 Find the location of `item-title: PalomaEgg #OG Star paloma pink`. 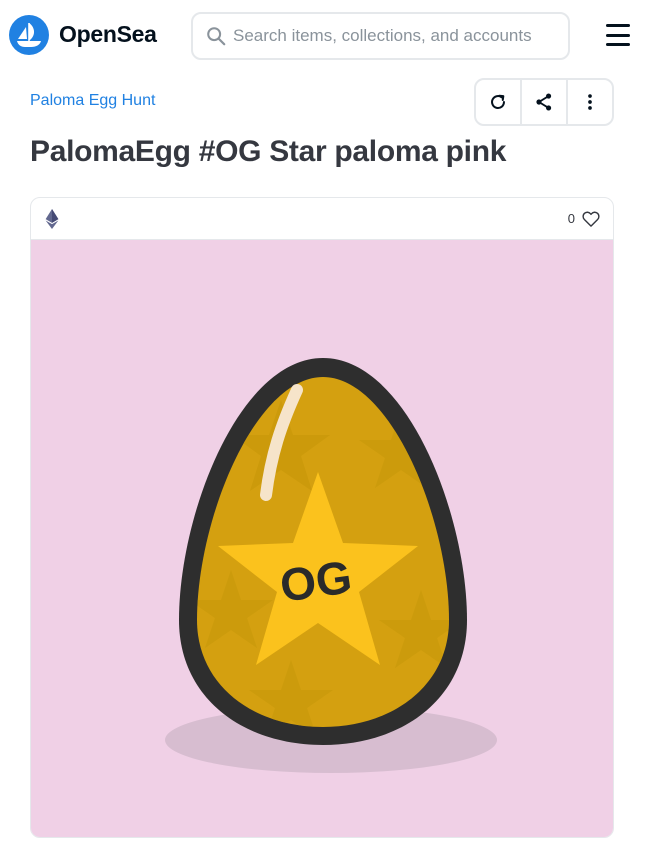

item-title: PalomaEgg #OG Star paloma pink is located at coordinates (268, 151).